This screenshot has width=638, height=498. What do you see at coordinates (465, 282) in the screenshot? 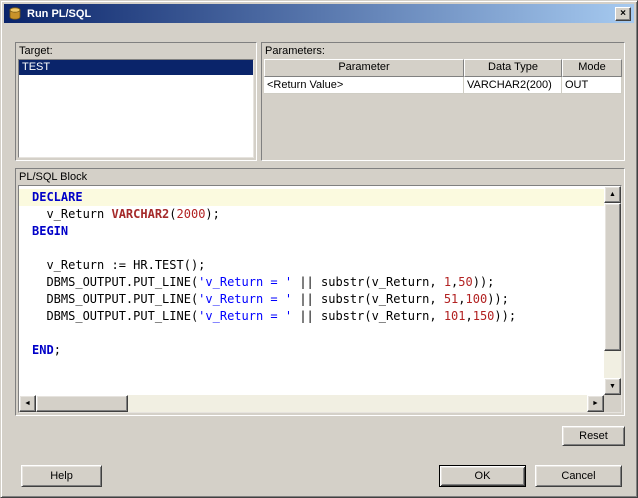
I see `code-token: 50` at bounding box center [465, 282].